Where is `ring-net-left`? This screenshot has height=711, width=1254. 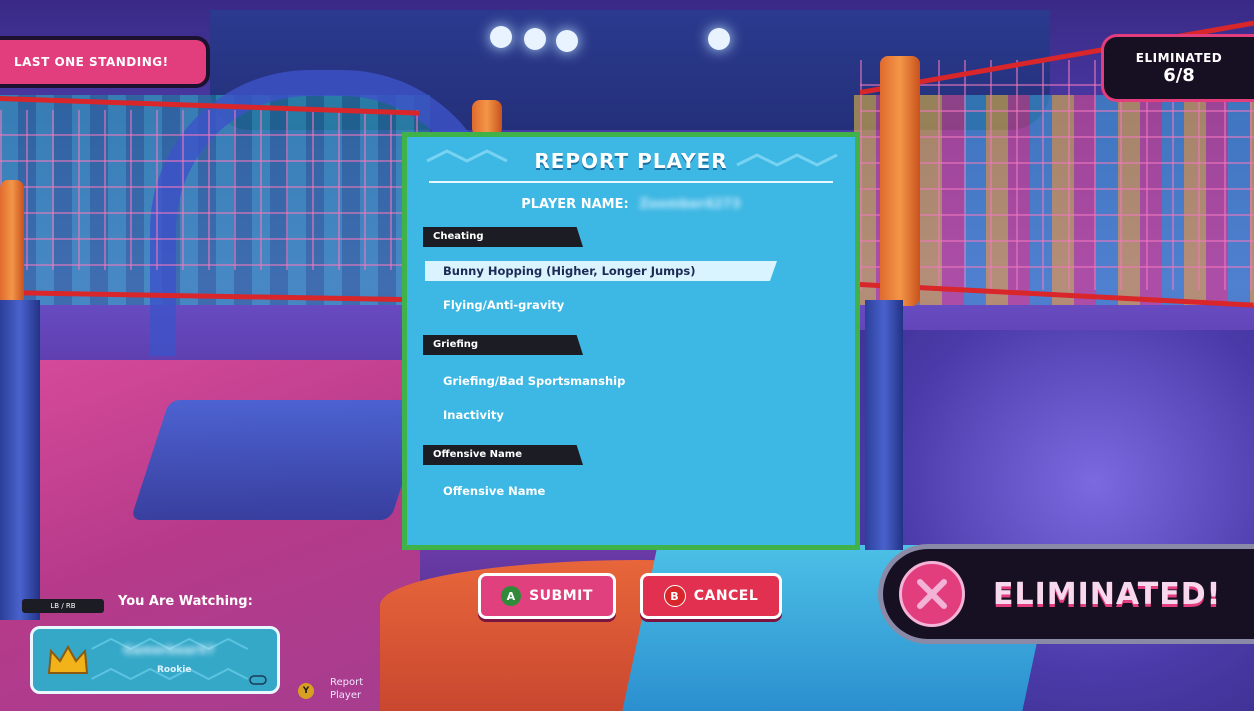 ring-net-left is located at coordinates (215, 190).